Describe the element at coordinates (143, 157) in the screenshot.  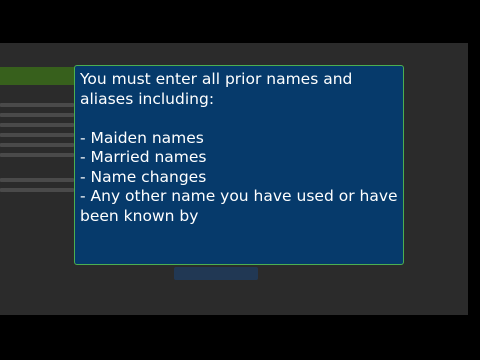
I see `list-item-married-names: - Married names` at that location.